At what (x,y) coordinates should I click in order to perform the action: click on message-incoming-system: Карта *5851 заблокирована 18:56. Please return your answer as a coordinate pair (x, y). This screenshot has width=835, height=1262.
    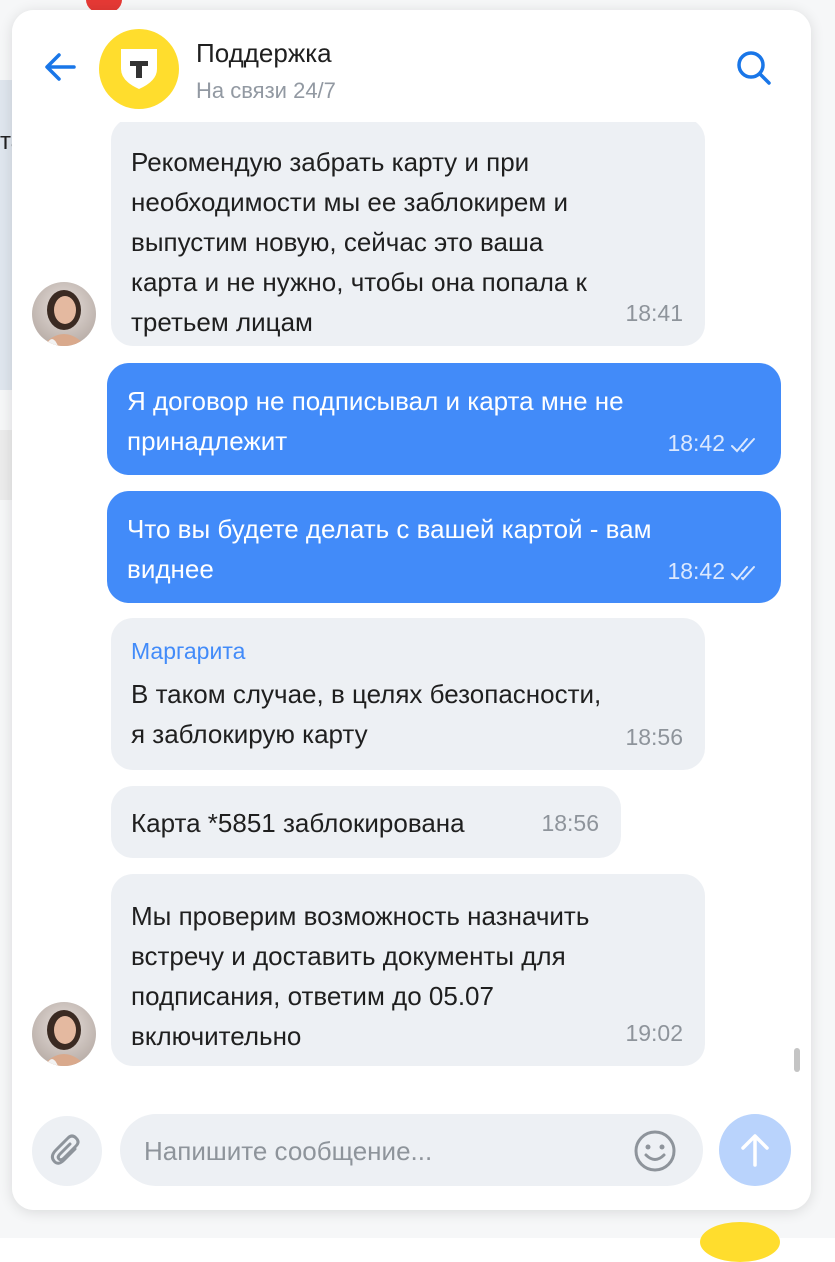
    Looking at the image, I should click on (366, 822).